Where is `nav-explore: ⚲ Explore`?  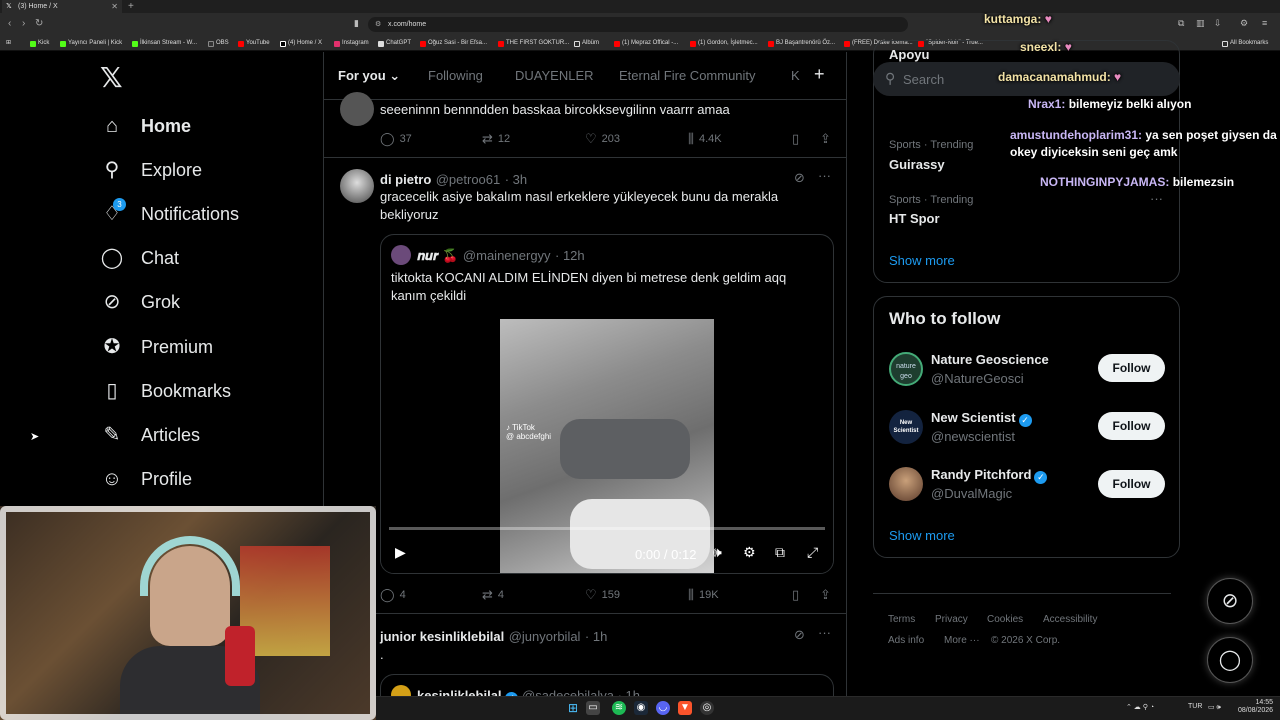 nav-explore: ⚲ Explore is located at coordinates (151, 170).